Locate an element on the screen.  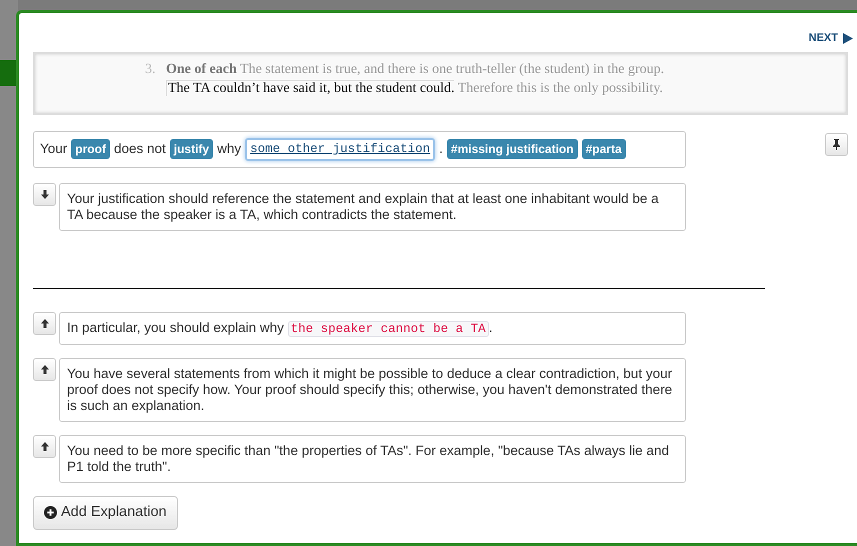
justification-field: some other justification is located at coordinates (340, 149).